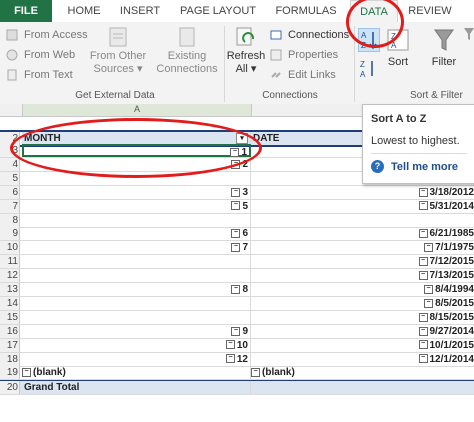 Image resolution: width=474 pixels, height=422 pixels. Describe the element at coordinates (118, 51) in the screenshot. I see `from-other-sources-button: From Other Sources ▾` at that location.